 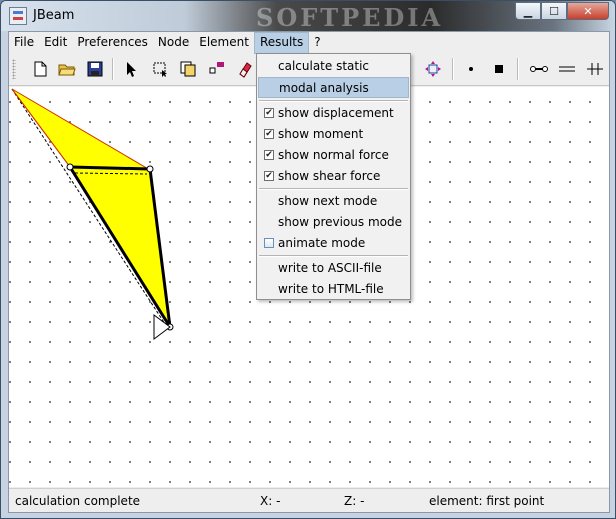 I want to click on add-node-icon, so click(x=216, y=68).